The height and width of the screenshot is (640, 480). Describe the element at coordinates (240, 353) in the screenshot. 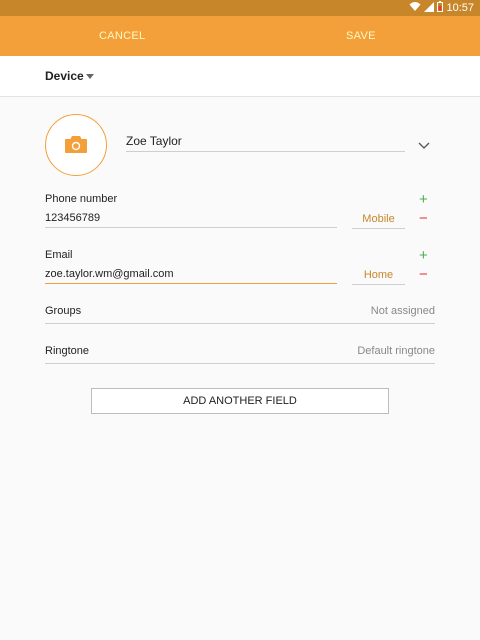

I see `ringtone-field: Ringtone Default ringtone` at that location.